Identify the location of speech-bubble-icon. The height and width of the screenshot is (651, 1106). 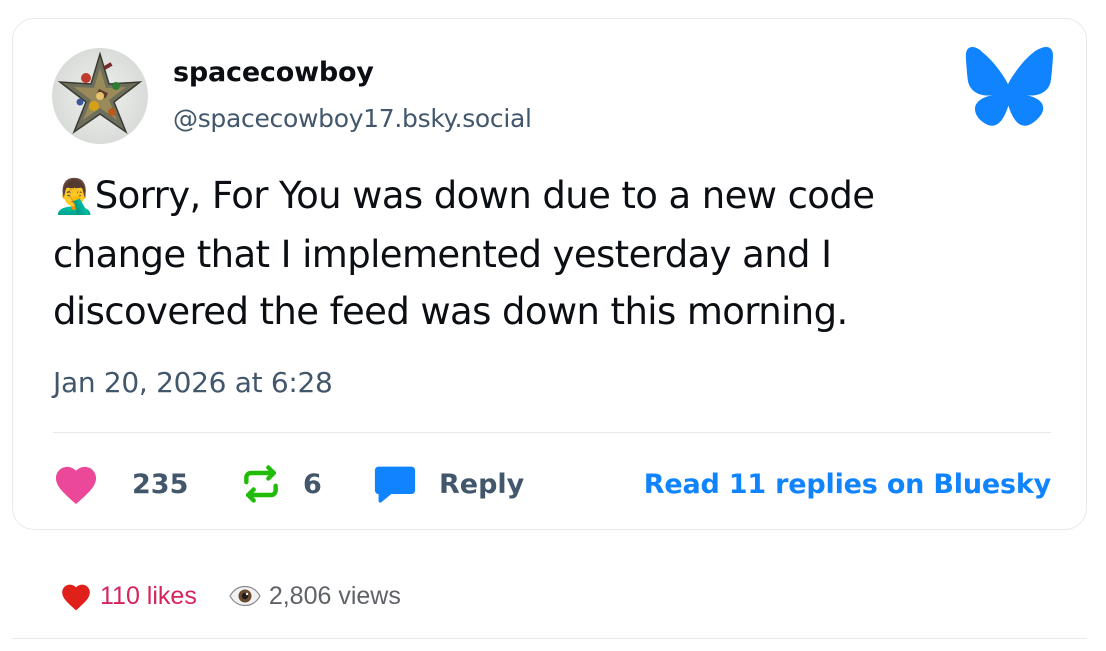
(395, 484).